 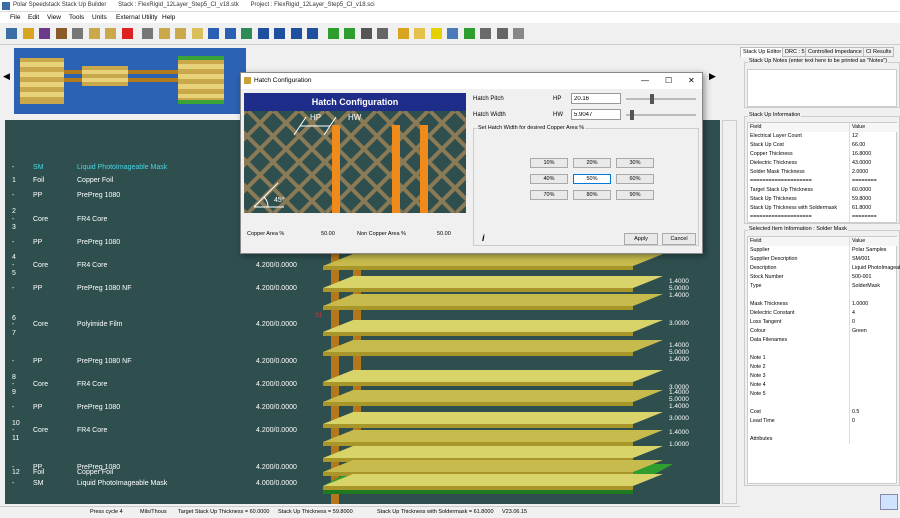 I want to click on hatch-pitch-slider, so click(x=661, y=99).